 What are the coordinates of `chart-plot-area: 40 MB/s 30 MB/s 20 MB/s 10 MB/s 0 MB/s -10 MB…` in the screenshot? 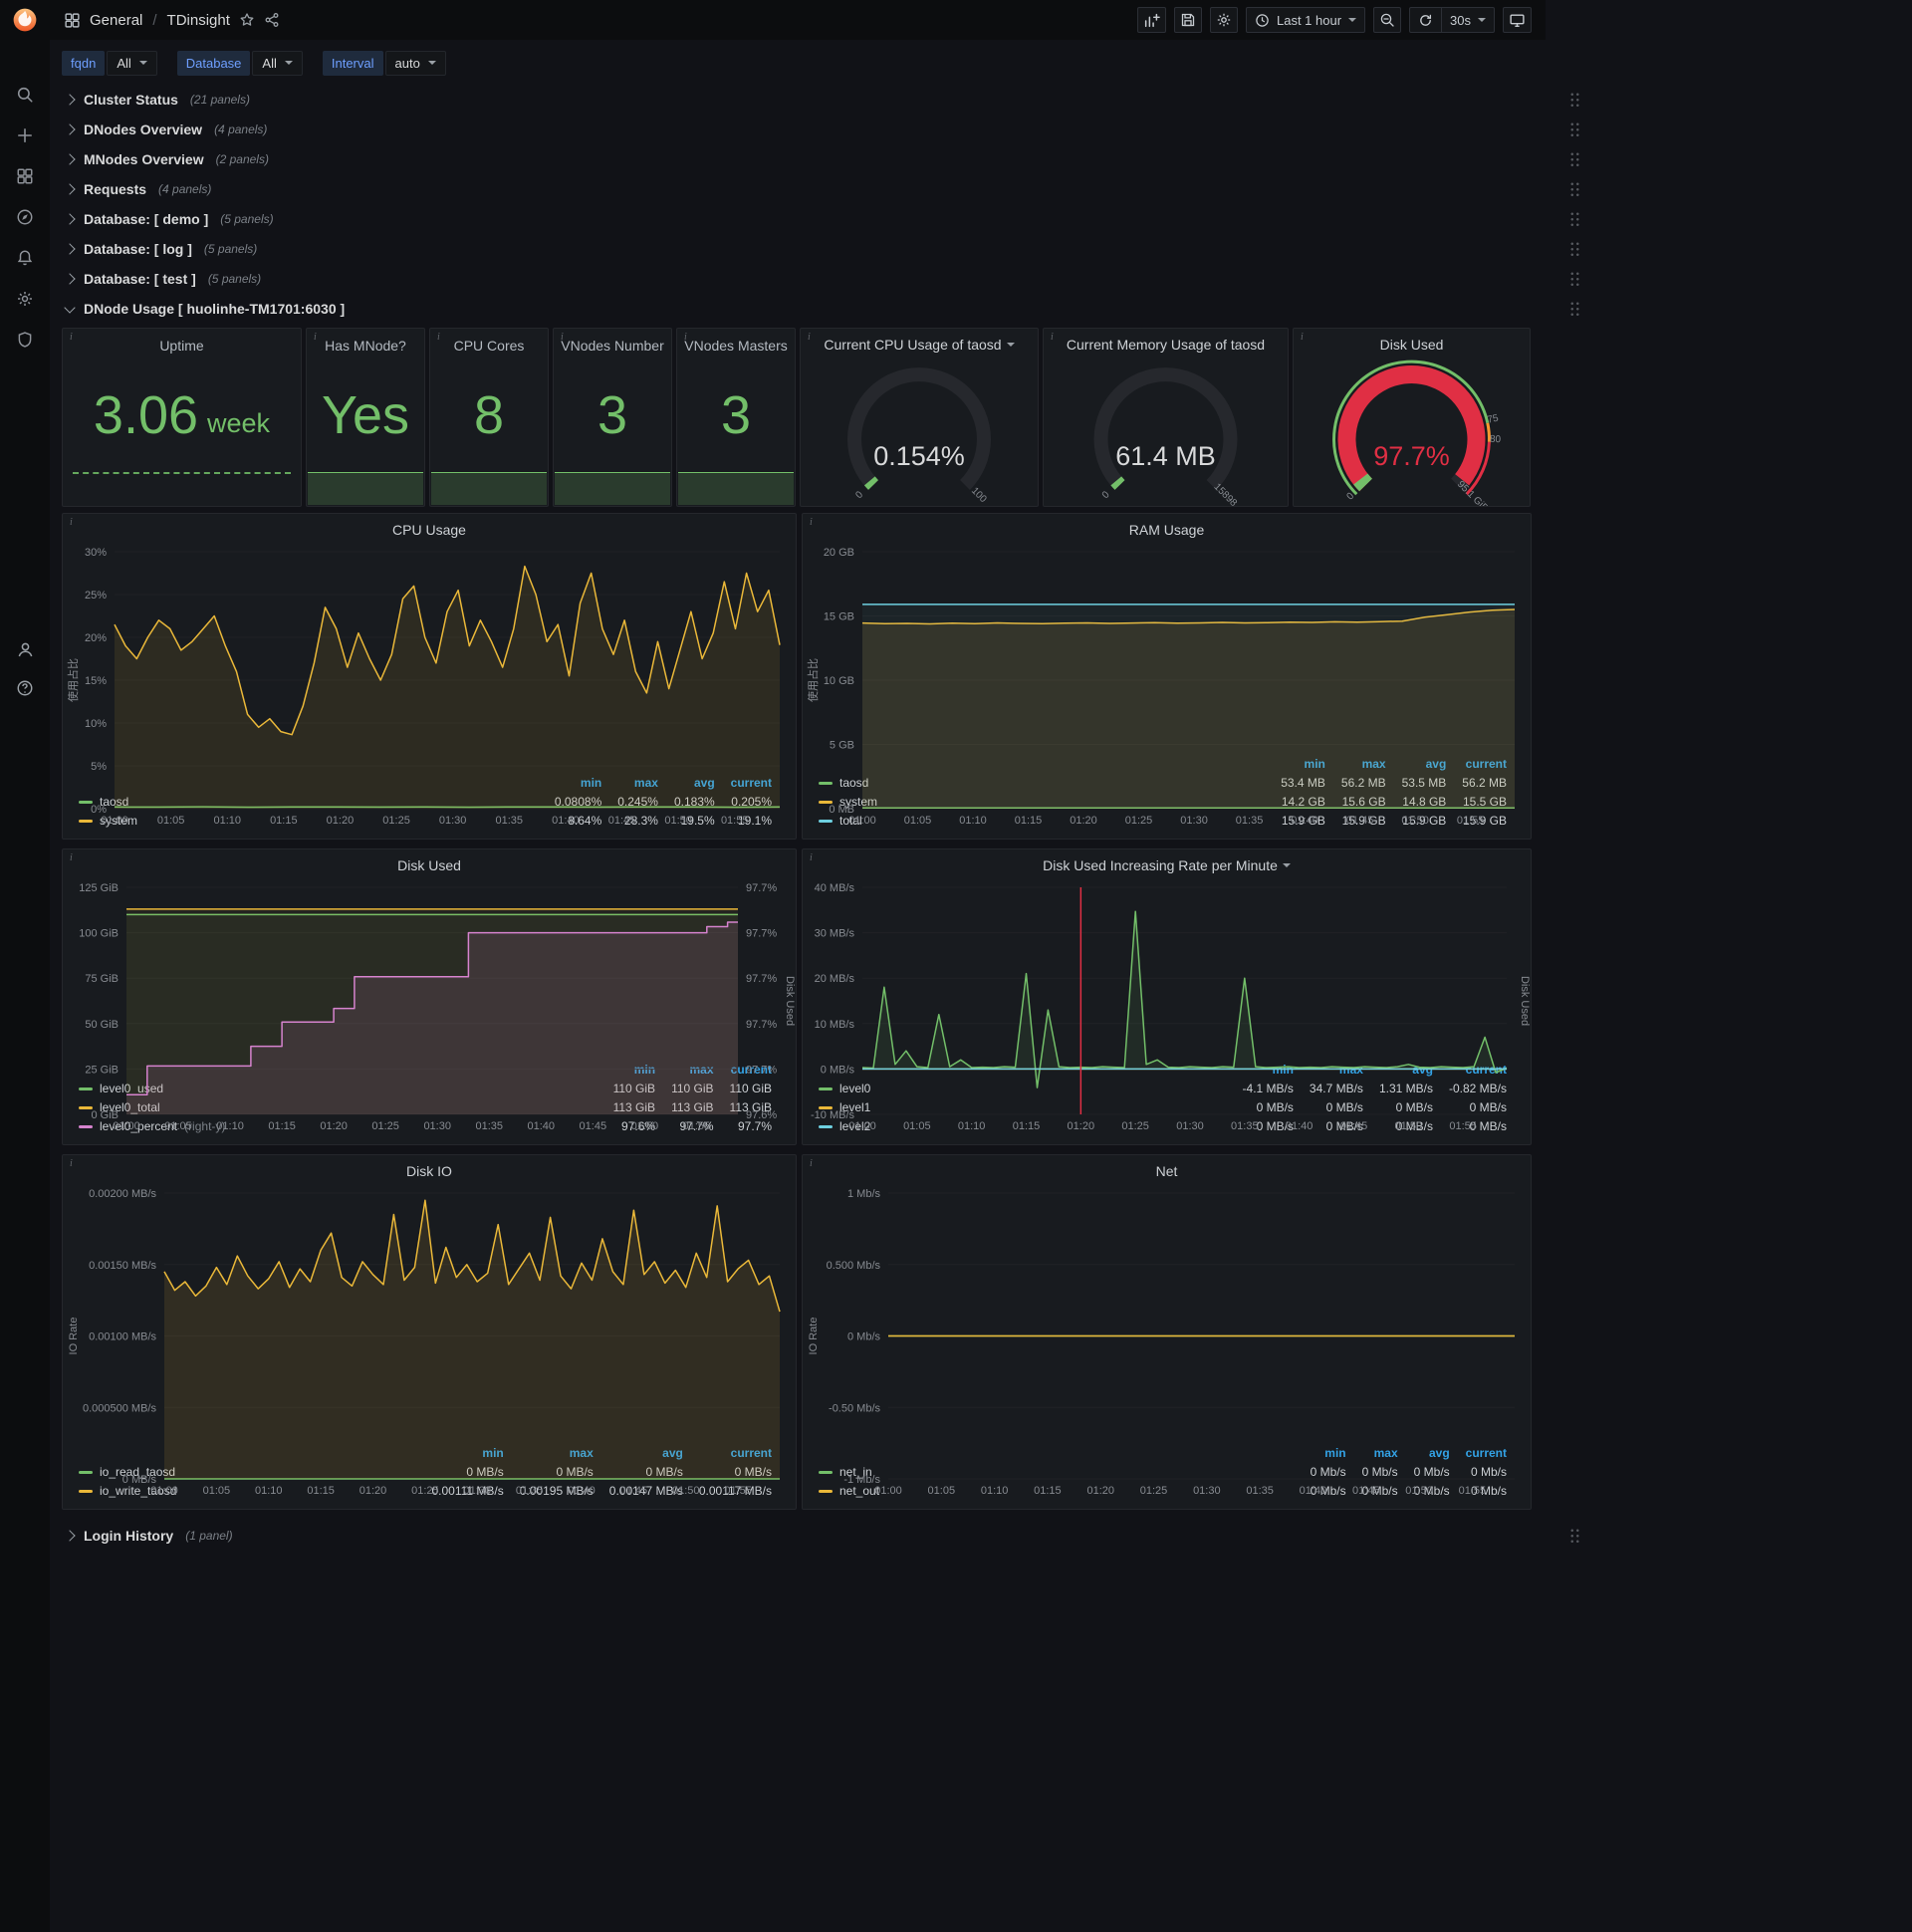 It's located at (1167, 1005).